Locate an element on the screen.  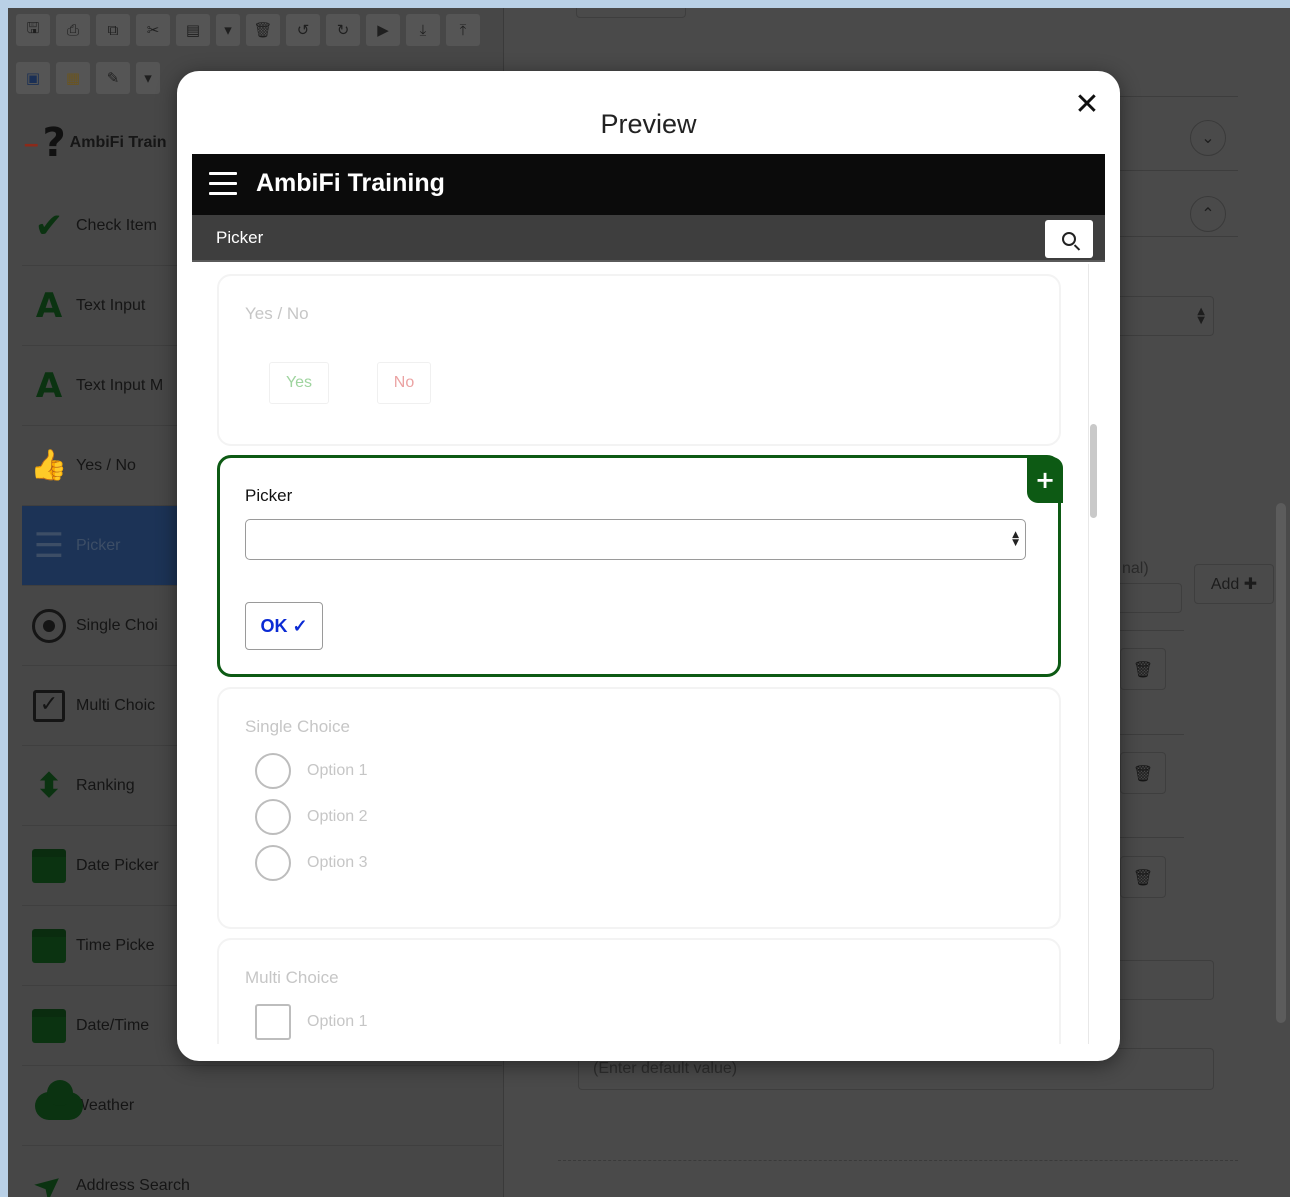
divider is located at coordinates (898, 1160).